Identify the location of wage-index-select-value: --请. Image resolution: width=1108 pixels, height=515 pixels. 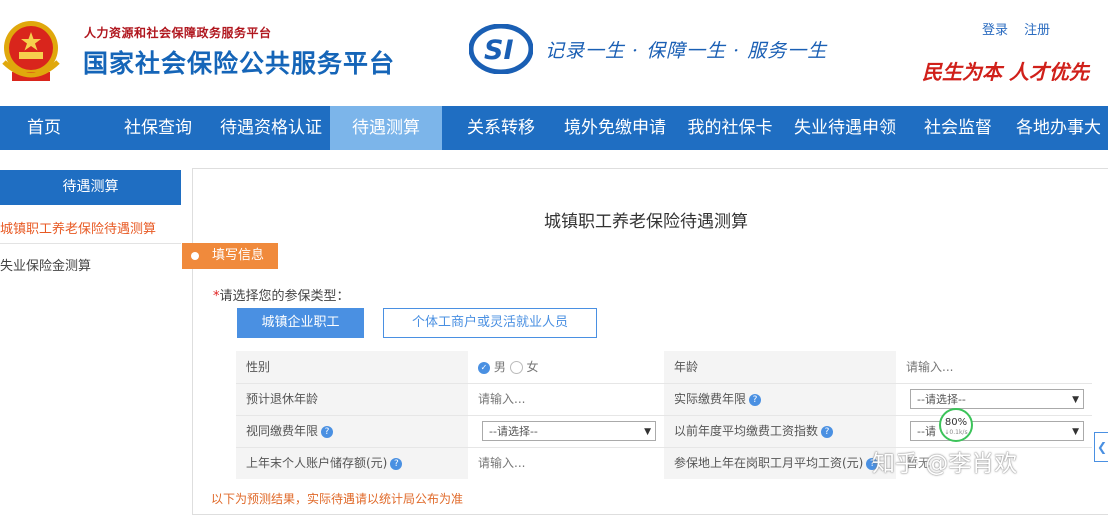
(926, 431).